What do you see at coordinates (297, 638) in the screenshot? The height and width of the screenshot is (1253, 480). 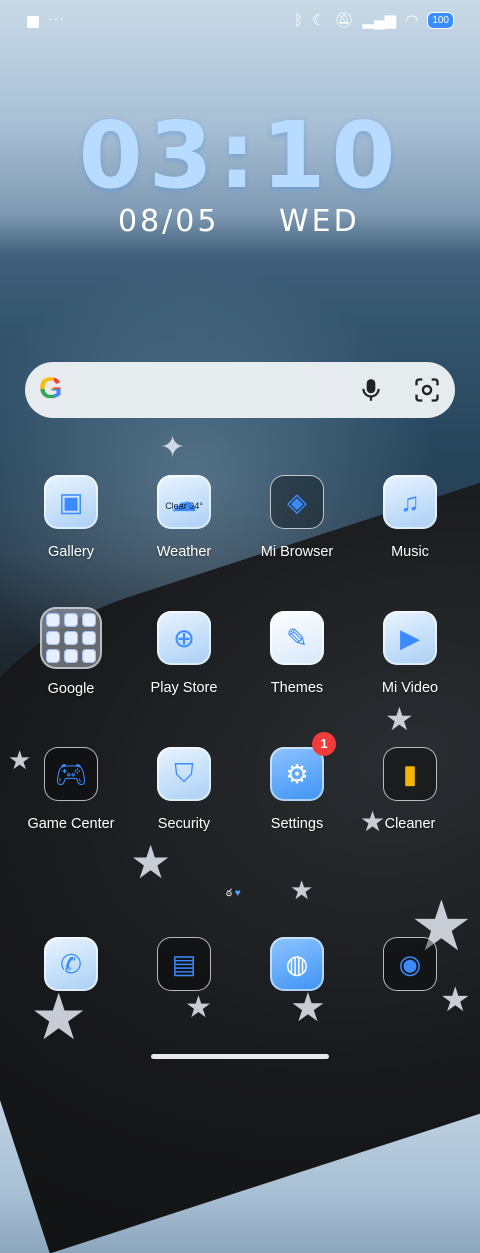 I see `brush-icon: ✎` at bounding box center [297, 638].